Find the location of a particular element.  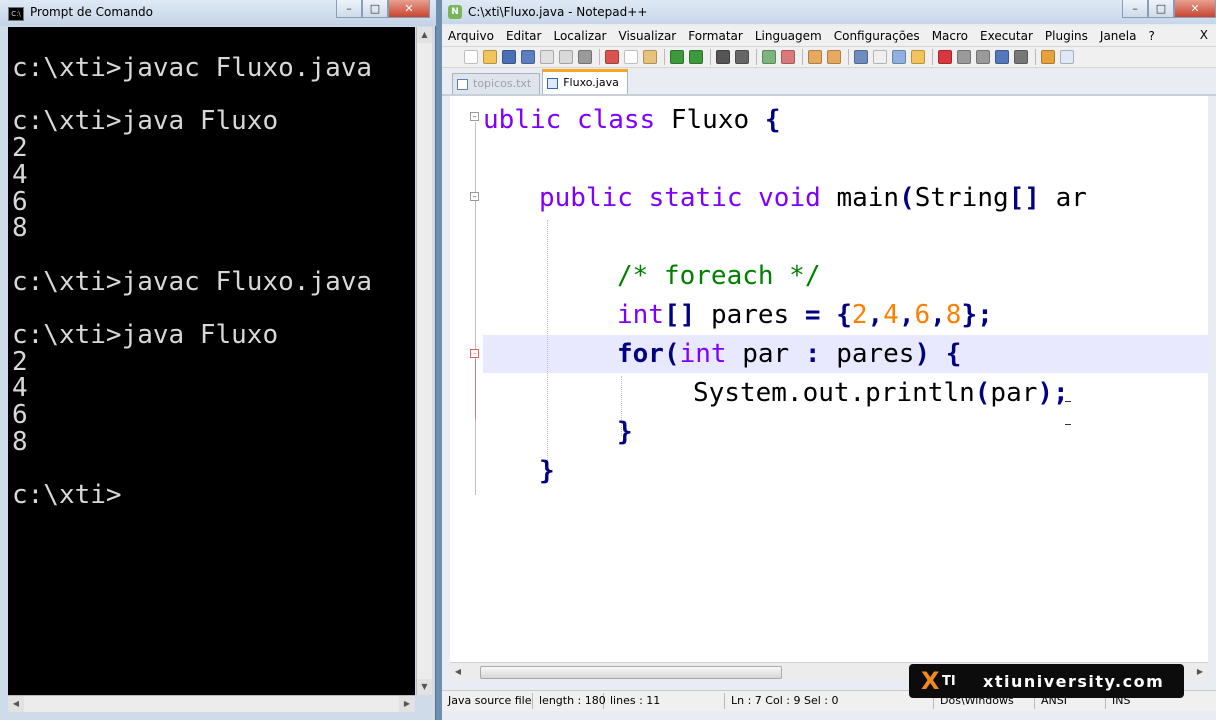

toolbar is located at coordinates (829, 57).